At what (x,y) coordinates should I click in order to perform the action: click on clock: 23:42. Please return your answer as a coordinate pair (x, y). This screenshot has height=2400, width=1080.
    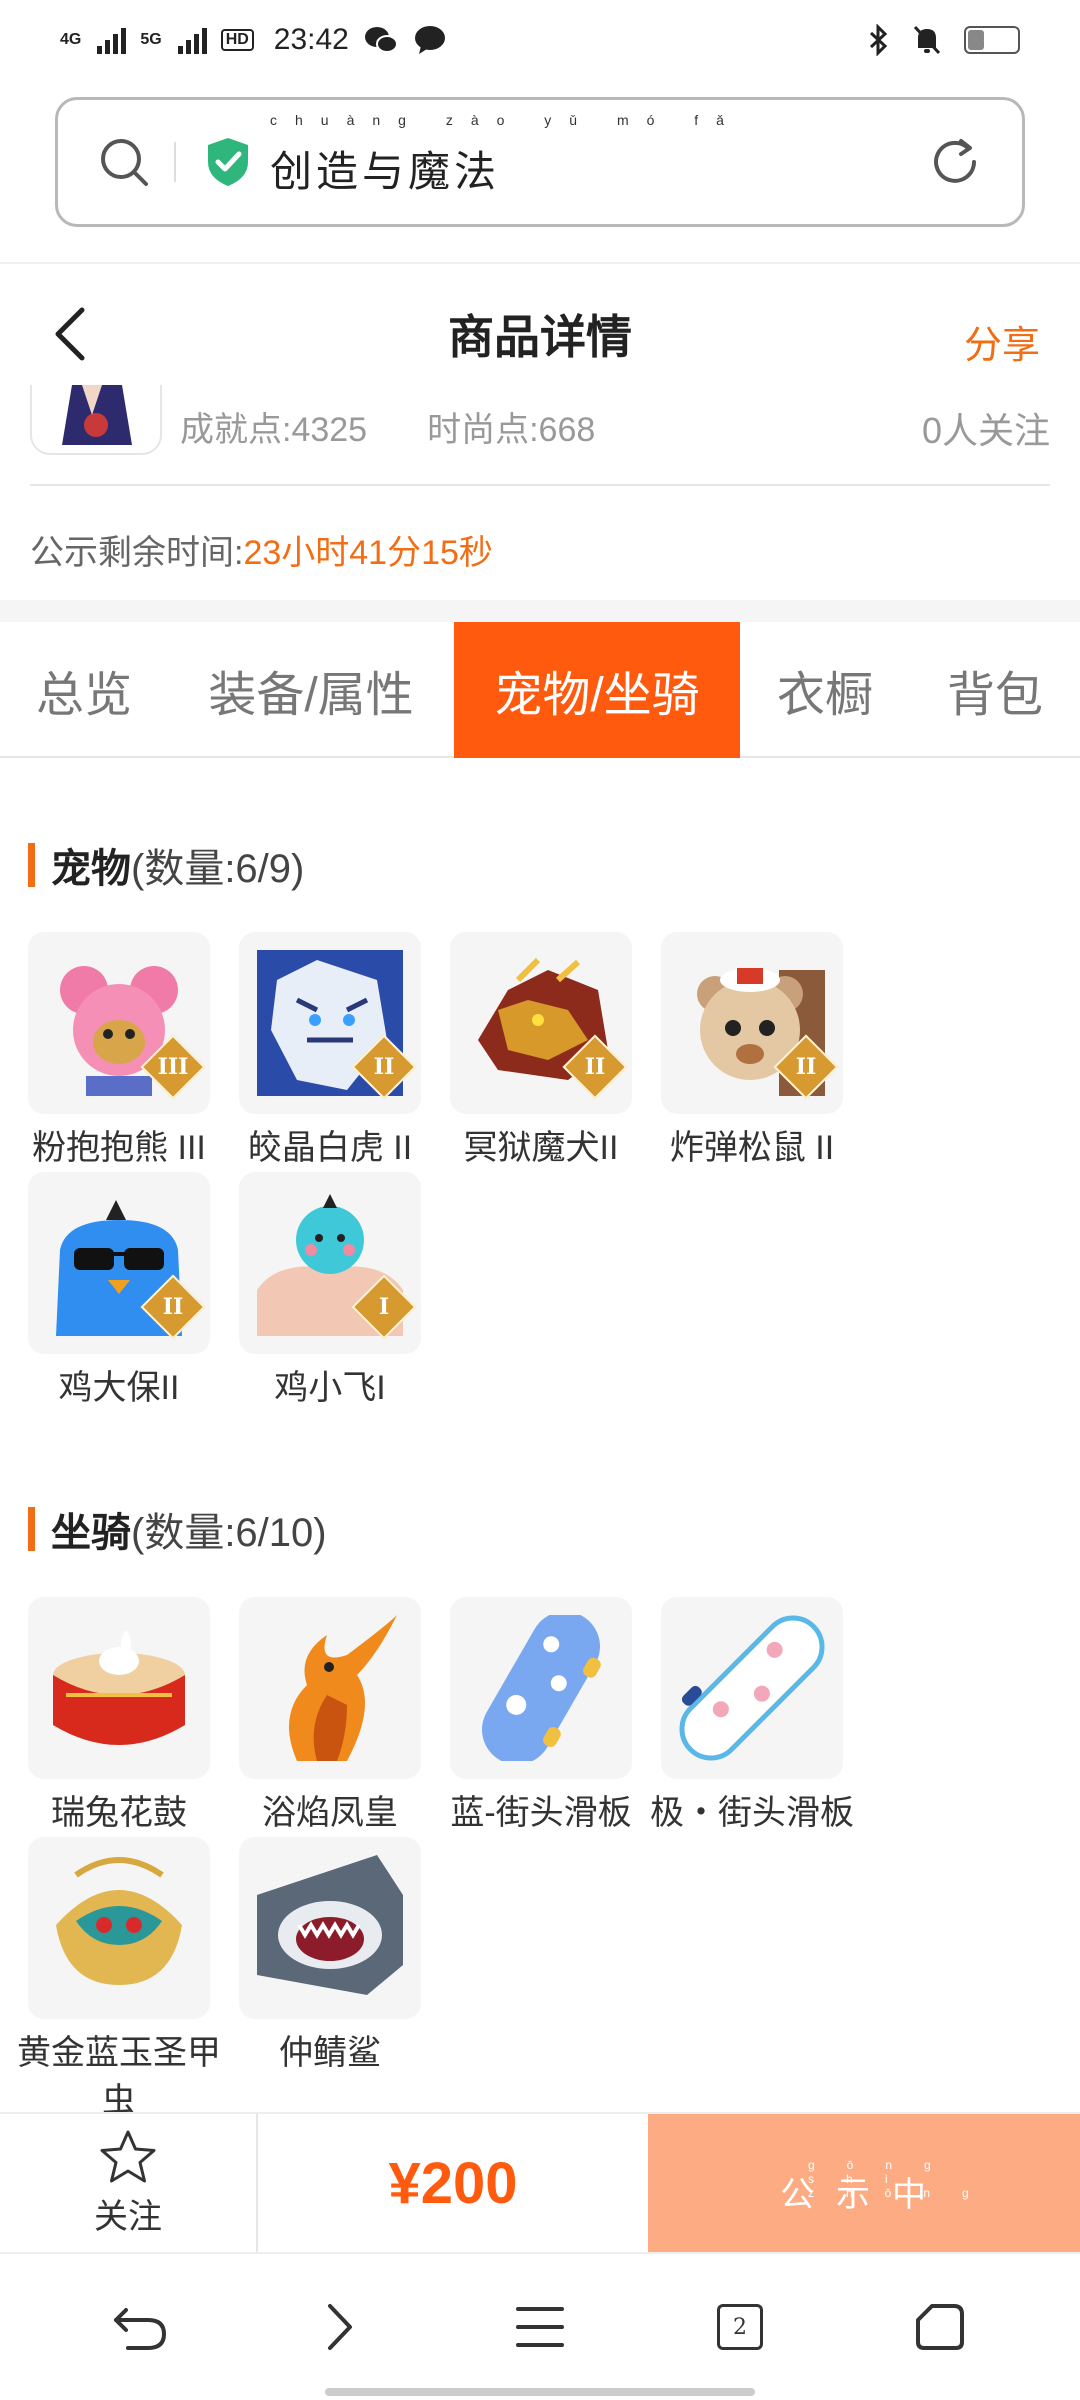
    Looking at the image, I should click on (311, 39).